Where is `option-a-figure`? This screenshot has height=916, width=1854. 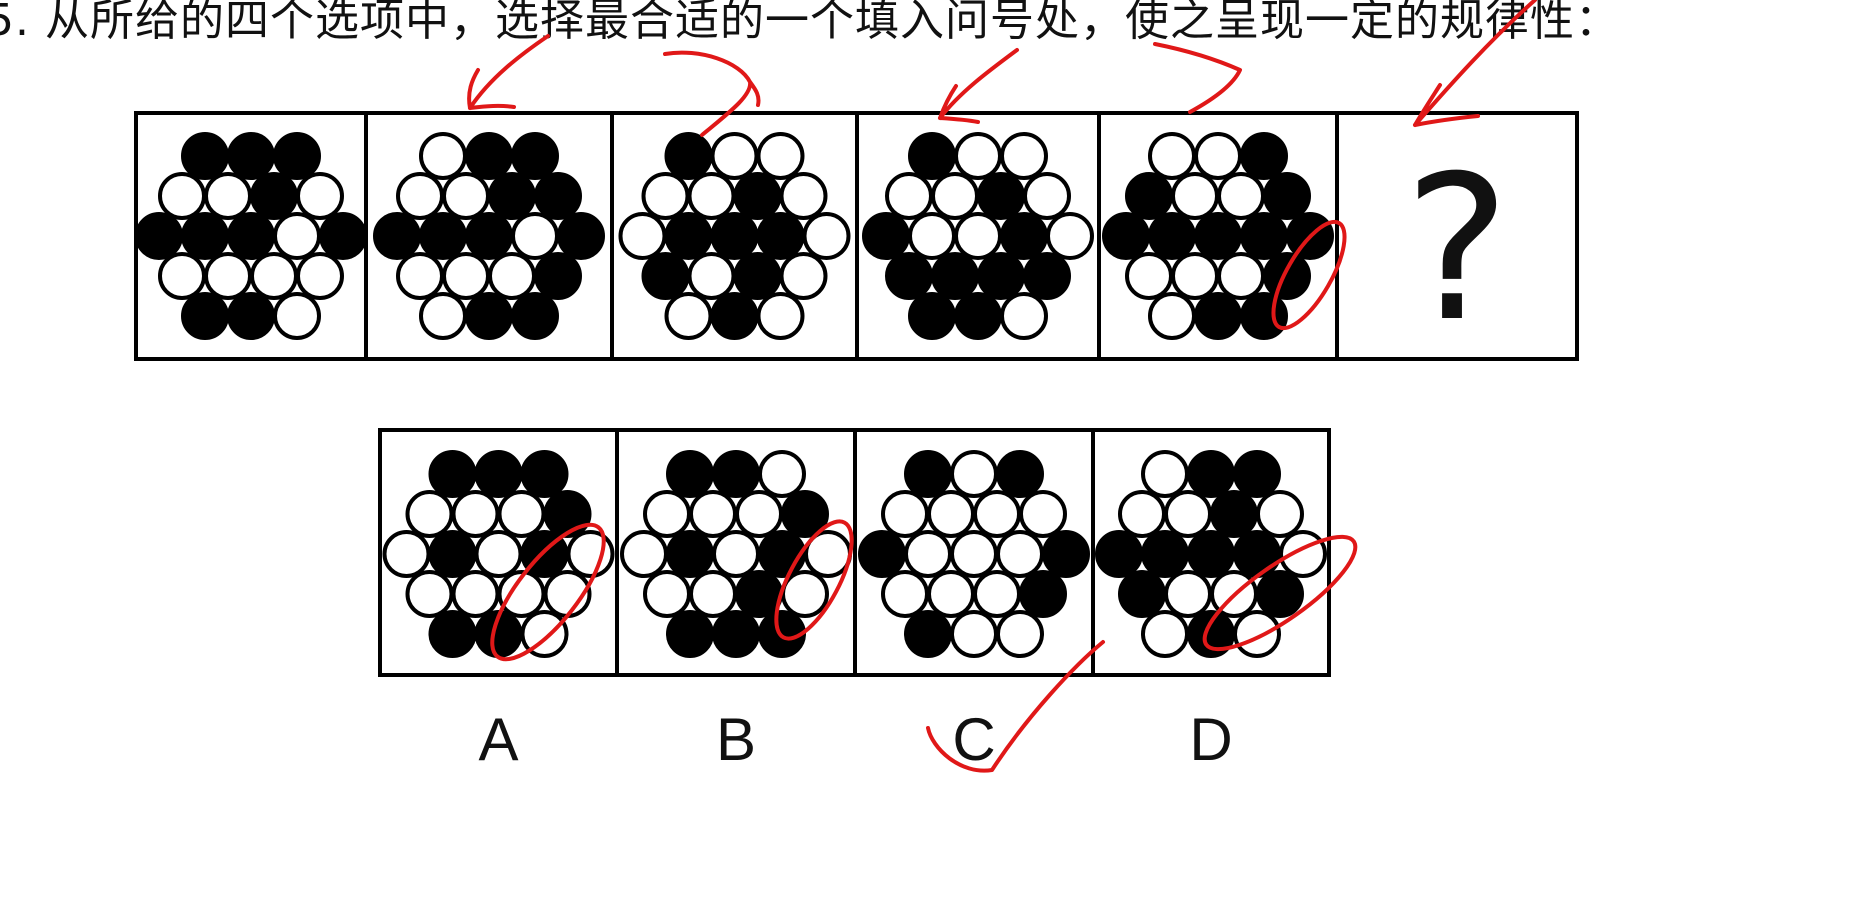
option-a-figure is located at coordinates (498, 554).